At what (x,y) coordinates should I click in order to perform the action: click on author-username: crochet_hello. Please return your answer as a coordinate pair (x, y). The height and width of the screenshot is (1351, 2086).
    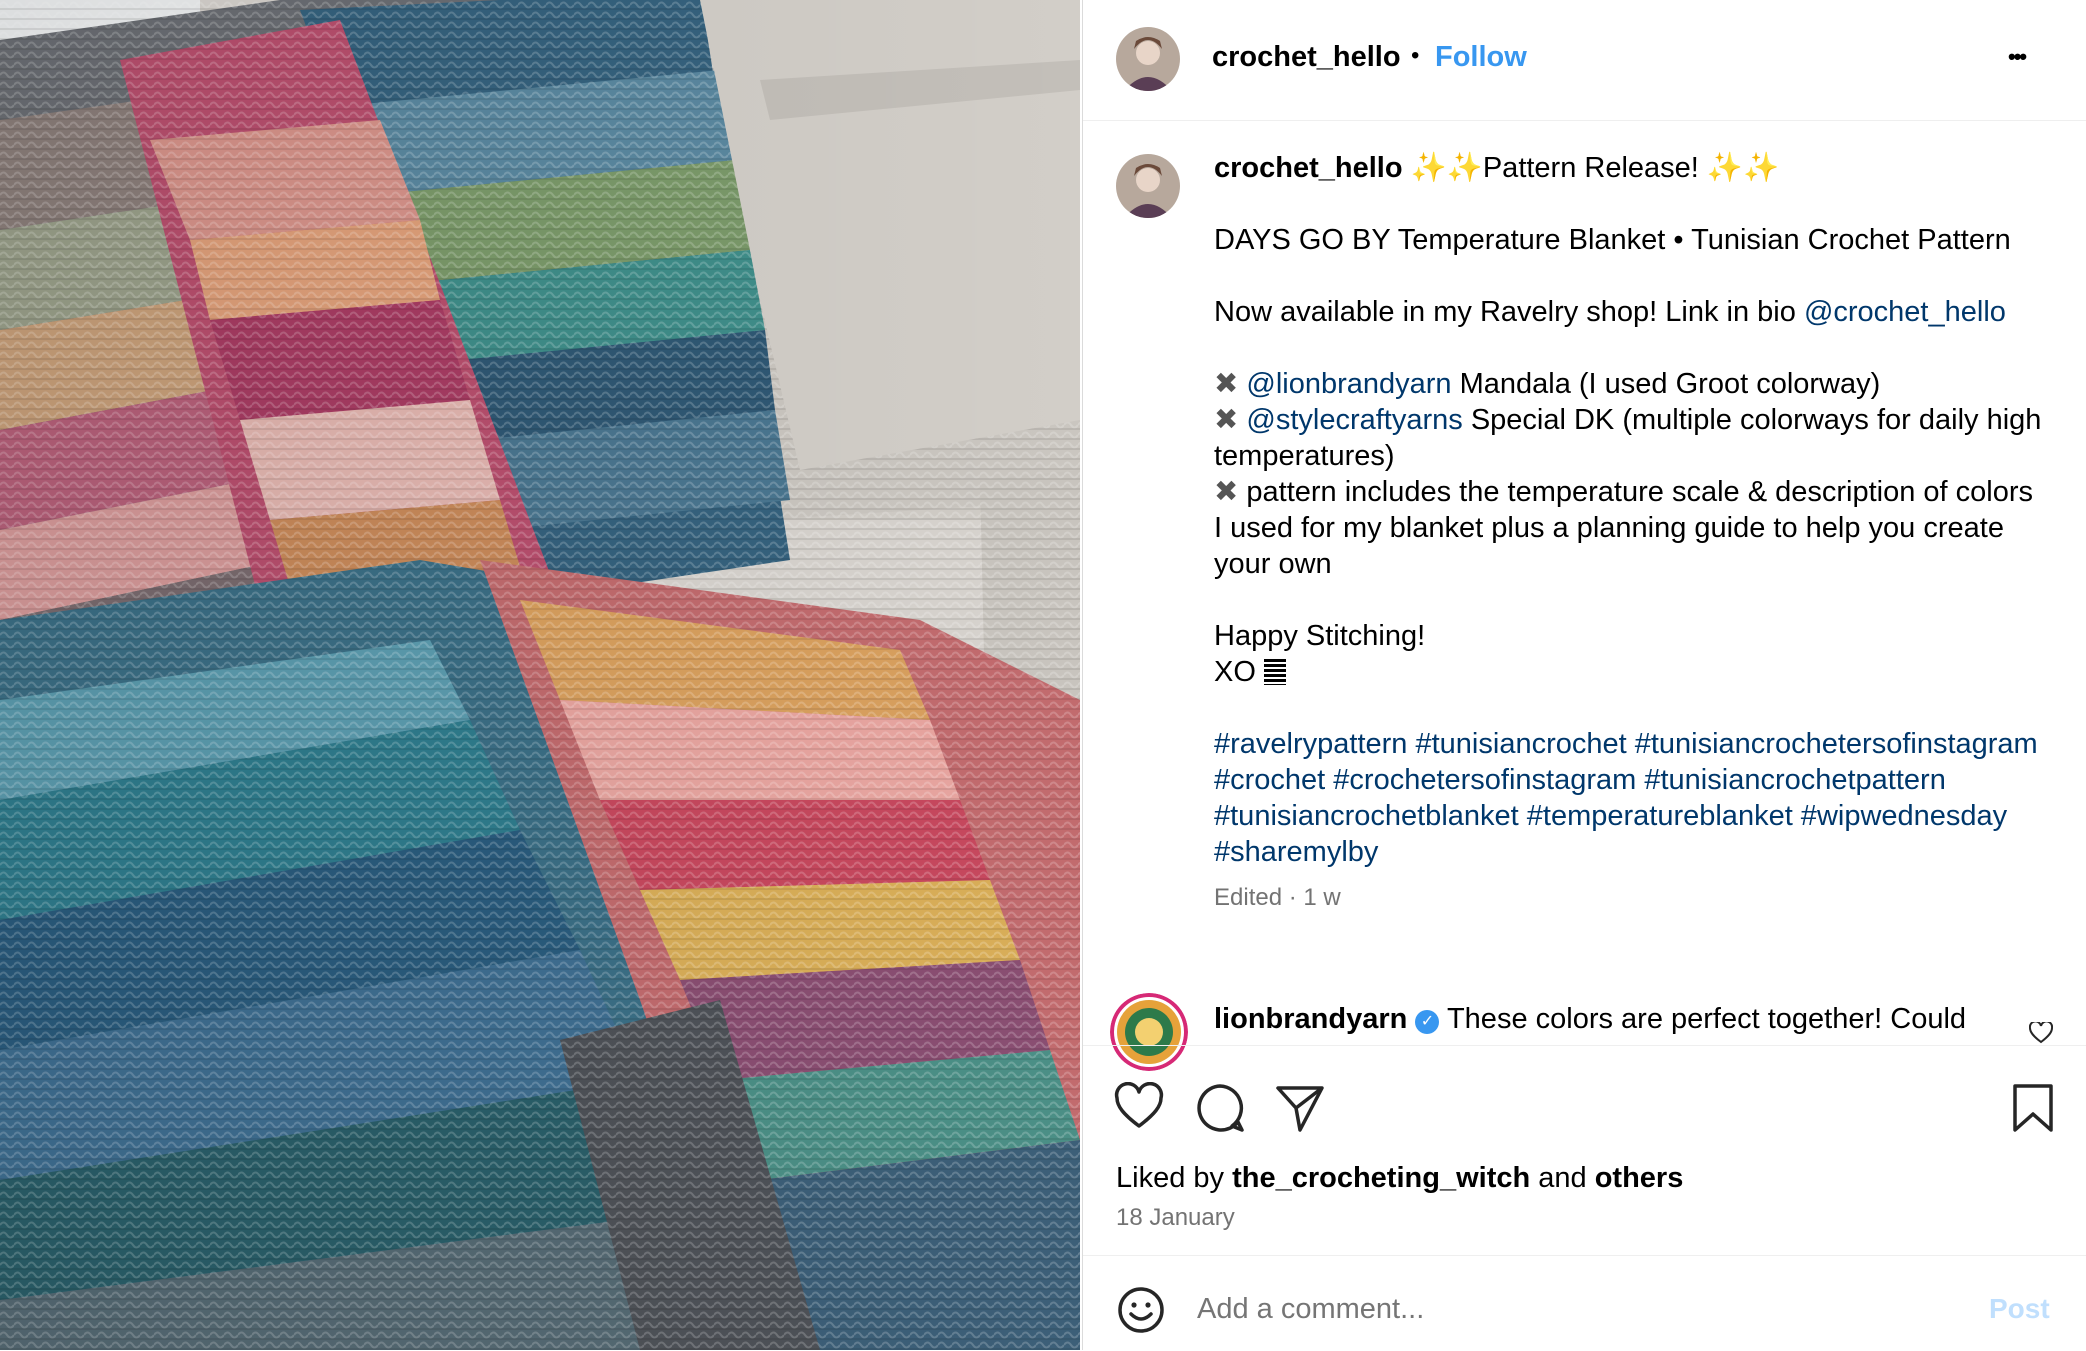
    Looking at the image, I should click on (1306, 57).